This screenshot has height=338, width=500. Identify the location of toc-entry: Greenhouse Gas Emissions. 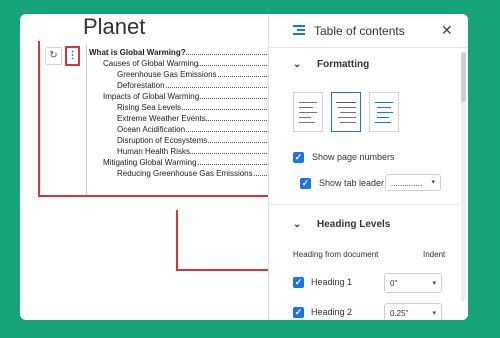
(192, 74).